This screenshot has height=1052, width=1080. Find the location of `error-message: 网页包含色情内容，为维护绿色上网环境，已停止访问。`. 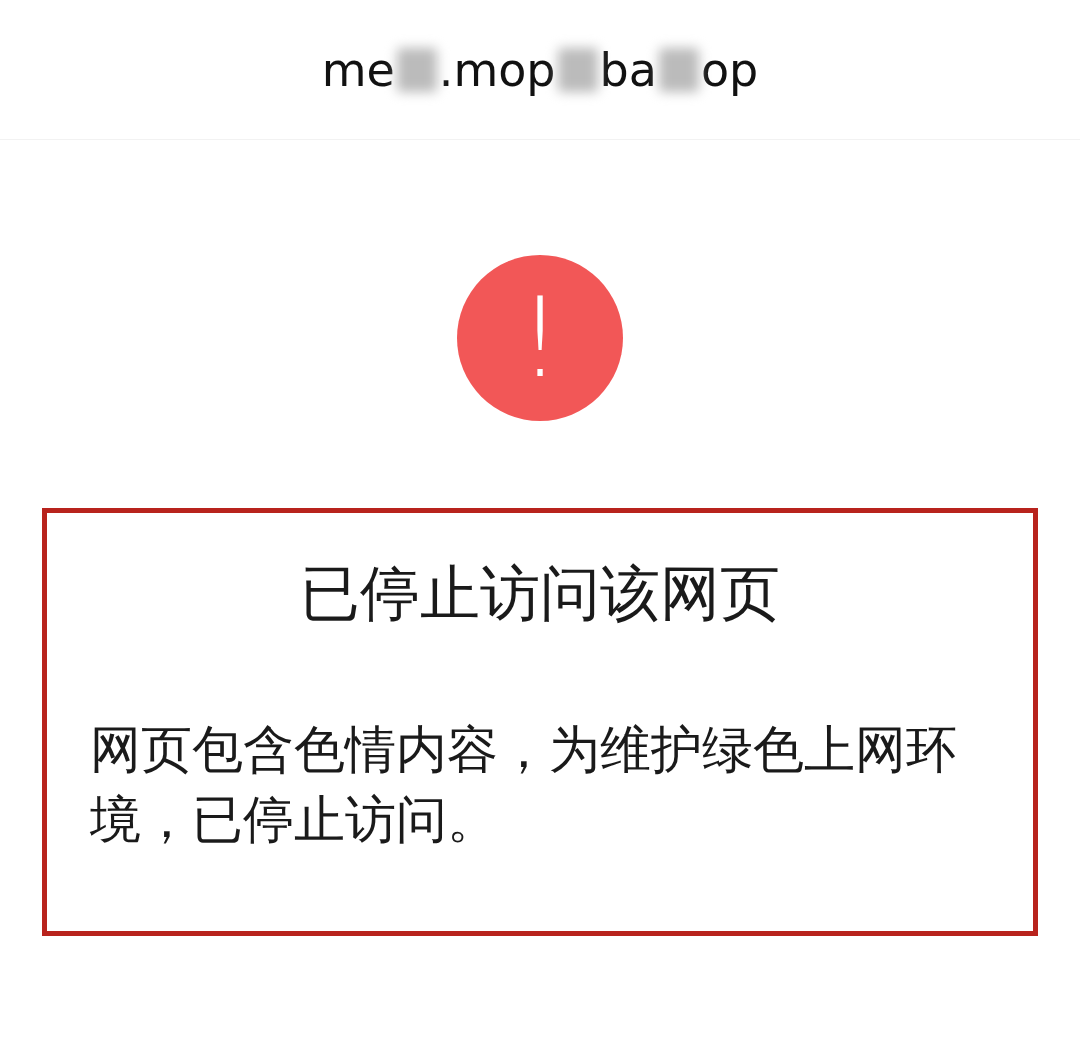

error-message: 网页包含色情内容，为维护绿色上网环境，已停止访问。 is located at coordinates (524, 785).